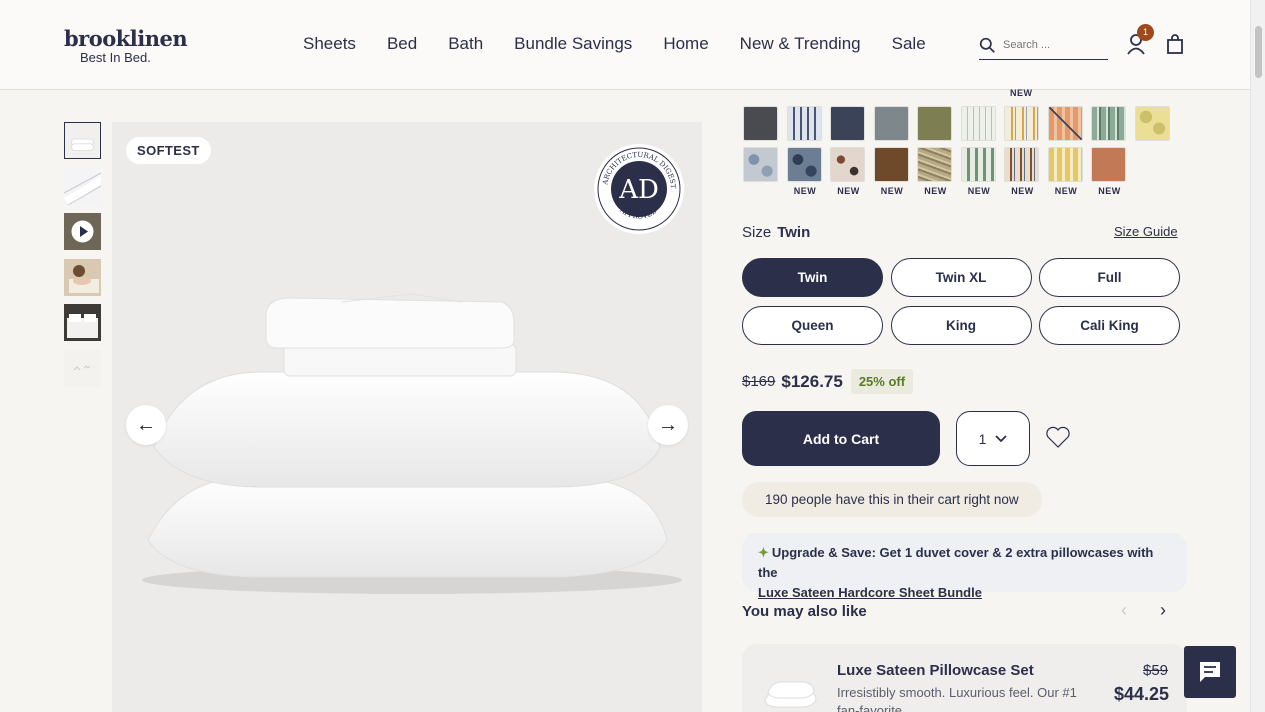 This screenshot has height=712, width=1265. Describe the element at coordinates (1001, 438) in the screenshot. I see `chevron-down-icon` at that location.